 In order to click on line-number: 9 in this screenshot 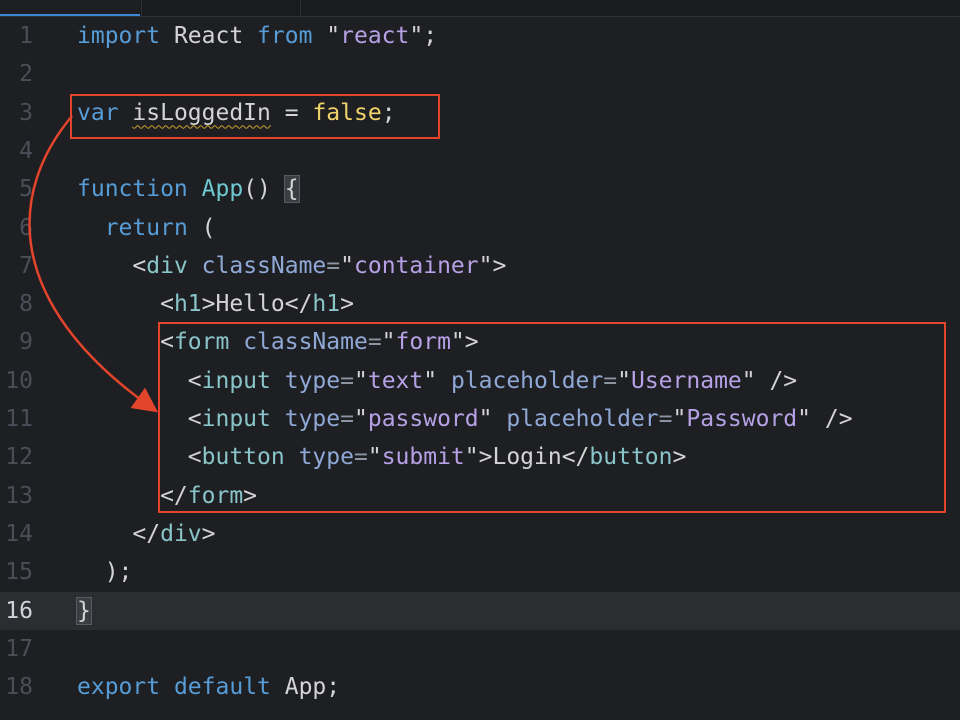, I will do `click(26, 342)`.